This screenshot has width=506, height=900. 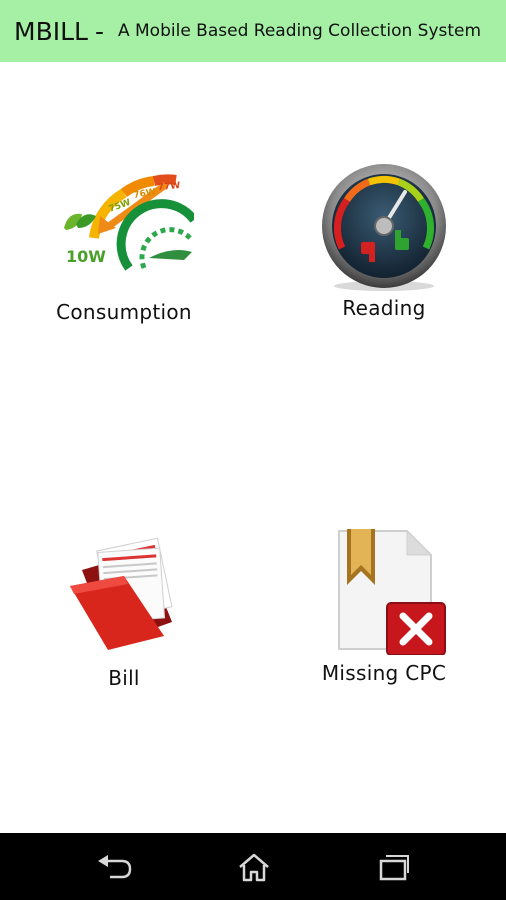 I want to click on energy-consumption-icon: 10W 75W 76W 77W, so click(x=129, y=222).